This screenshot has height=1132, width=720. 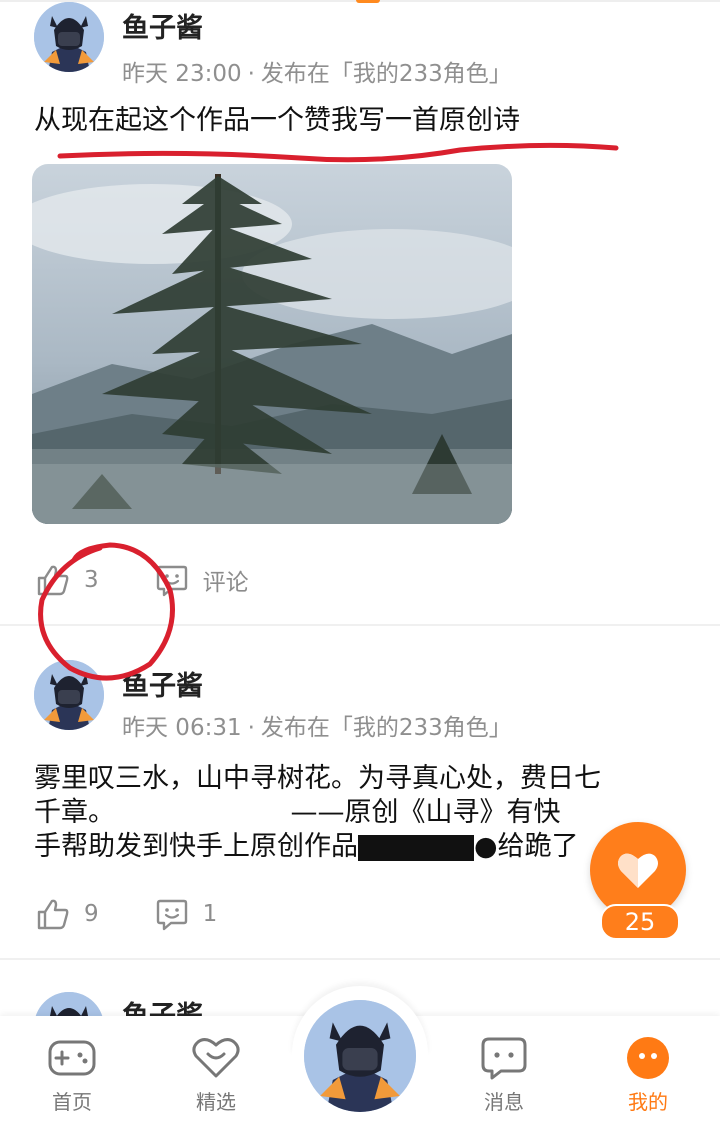 I want to click on message-icon, so click(x=504, y=1058).